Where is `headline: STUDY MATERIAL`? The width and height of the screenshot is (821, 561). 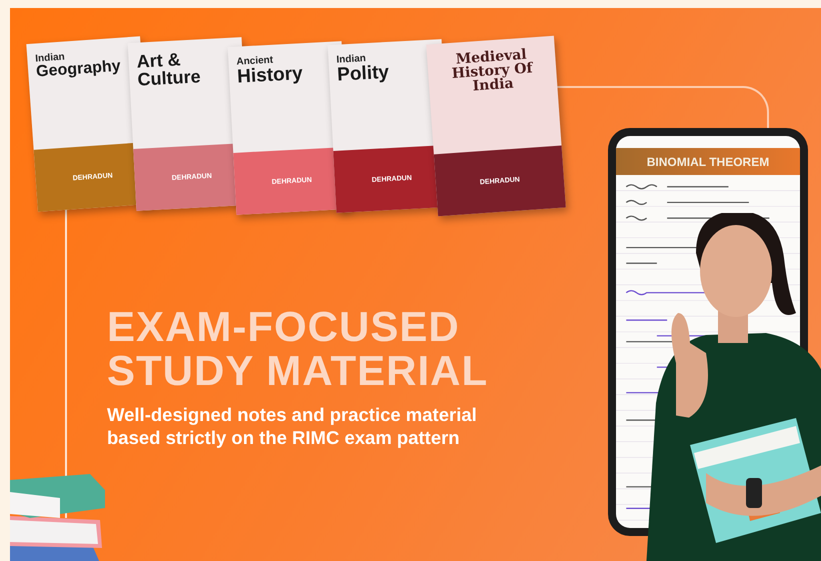 headline: STUDY MATERIAL is located at coordinates (298, 371).